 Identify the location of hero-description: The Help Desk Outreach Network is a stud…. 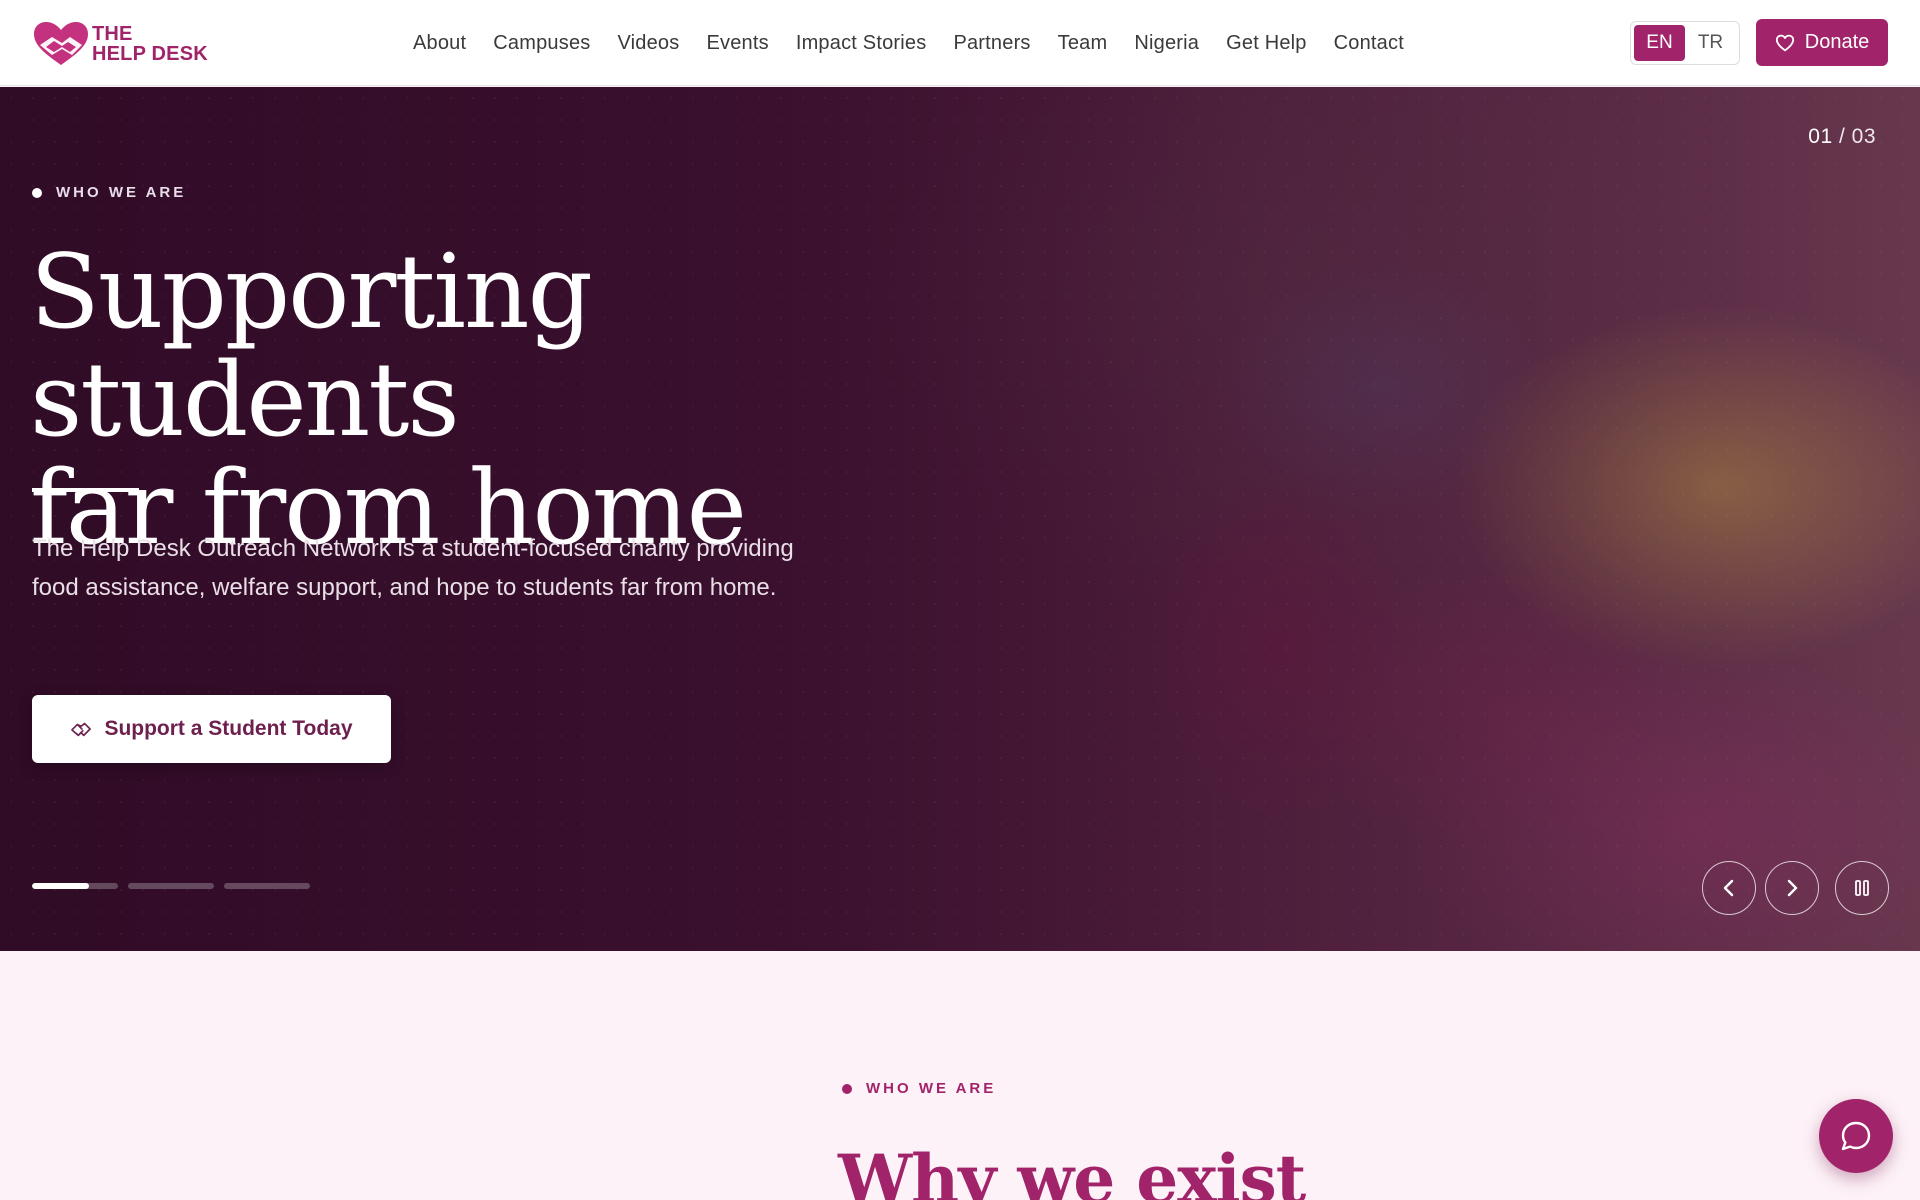
(413, 568).